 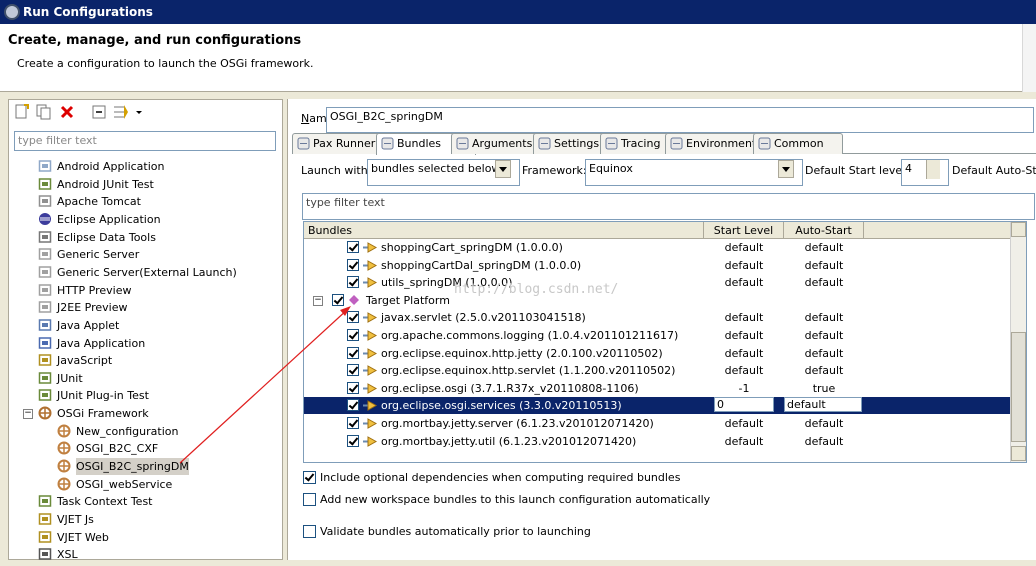 I want to click on duplicate-icon, so click(x=44, y=112).